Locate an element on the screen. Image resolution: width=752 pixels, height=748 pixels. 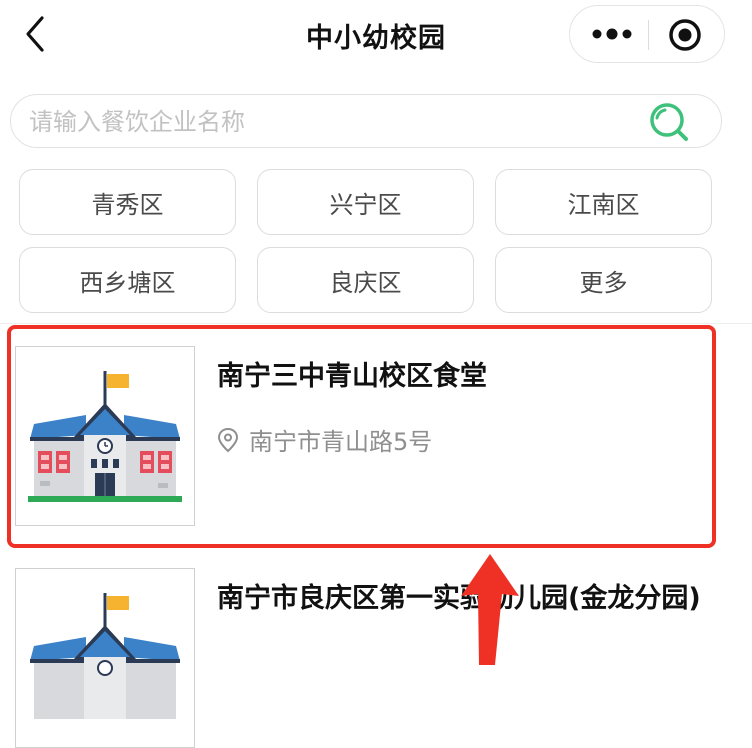
target-circle-icon is located at coordinates (685, 35).